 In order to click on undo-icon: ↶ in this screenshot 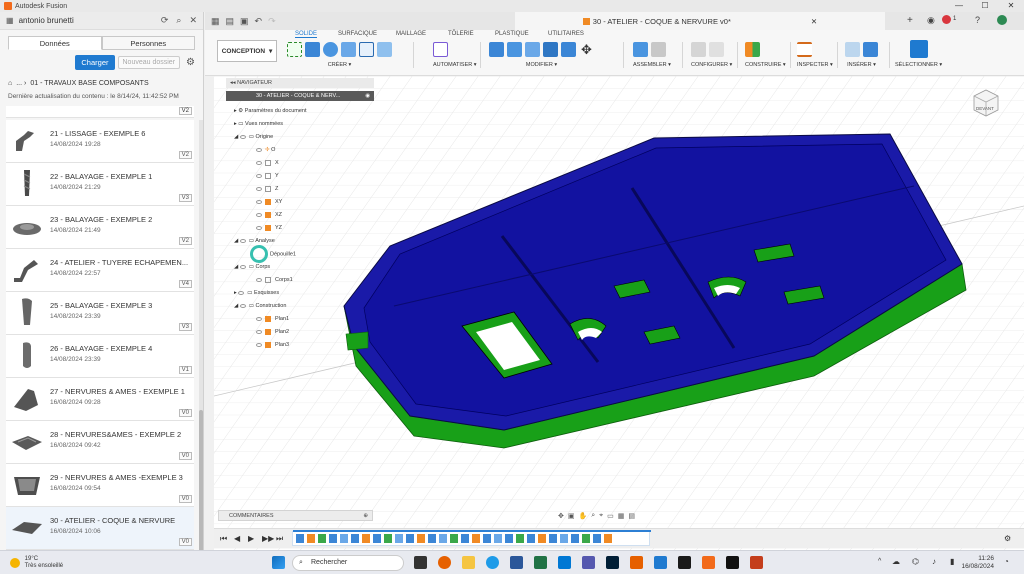, I will do `click(259, 21)`.